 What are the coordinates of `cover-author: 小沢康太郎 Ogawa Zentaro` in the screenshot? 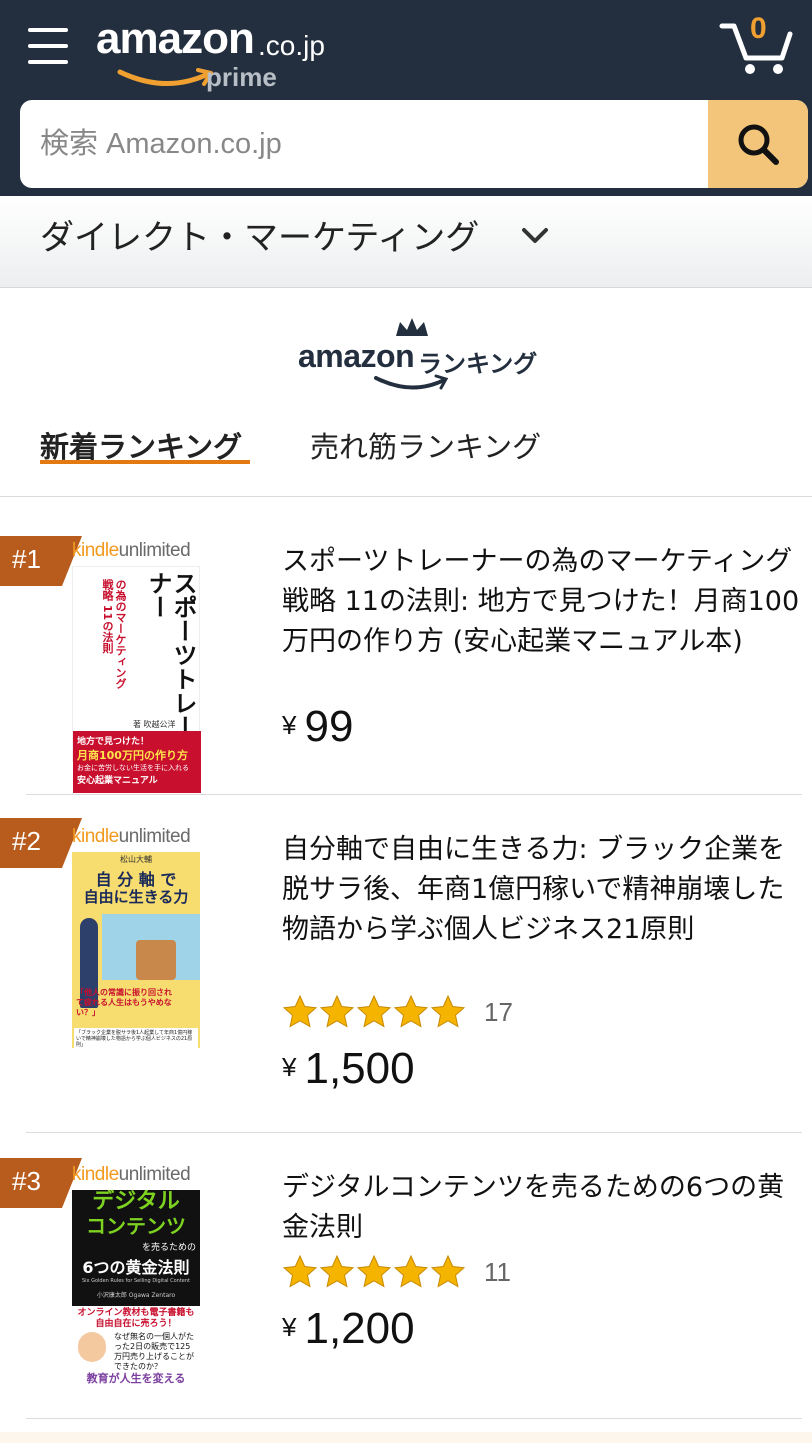 It's located at (136, 1295).